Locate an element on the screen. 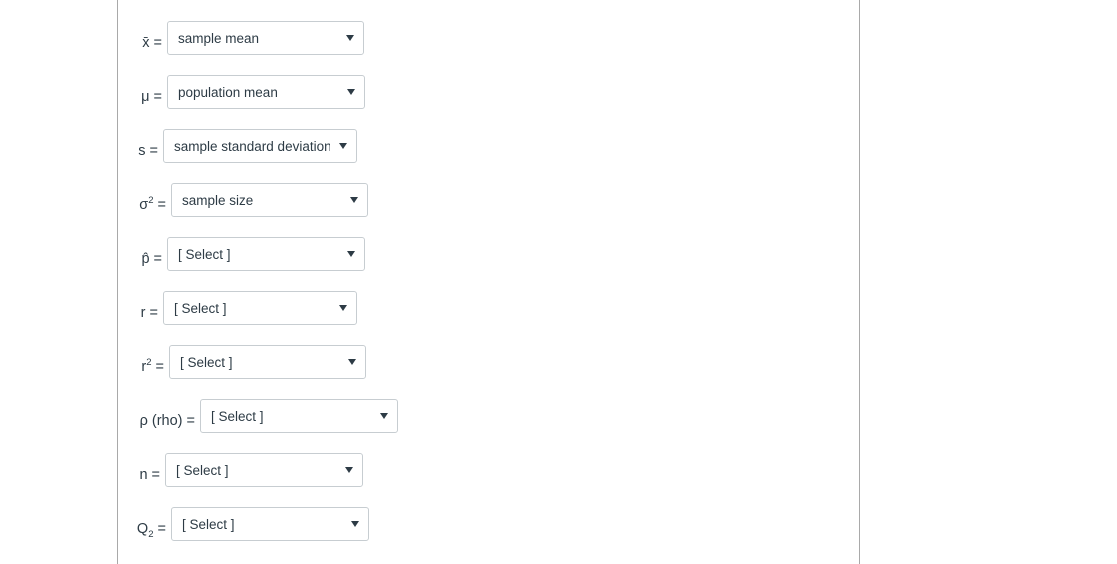  dropdown-value-rho: [ Select ] is located at coordinates (237, 416).